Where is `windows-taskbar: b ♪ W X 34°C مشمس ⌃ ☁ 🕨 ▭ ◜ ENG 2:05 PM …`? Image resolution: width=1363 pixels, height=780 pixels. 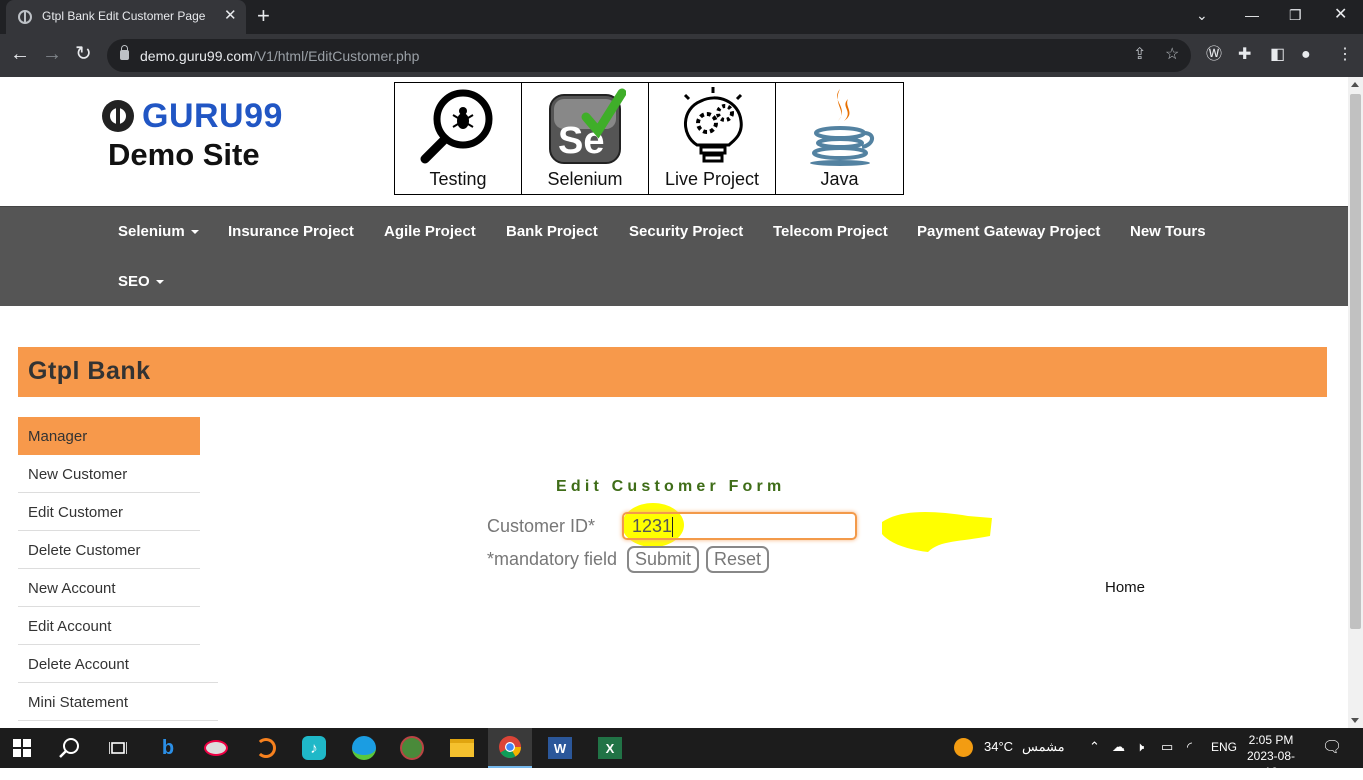
windows-taskbar: b ♪ W X 34°C مشمس ⌃ ☁ 🕨 ▭ ◜ ENG 2:05 PM … is located at coordinates (681, 753).